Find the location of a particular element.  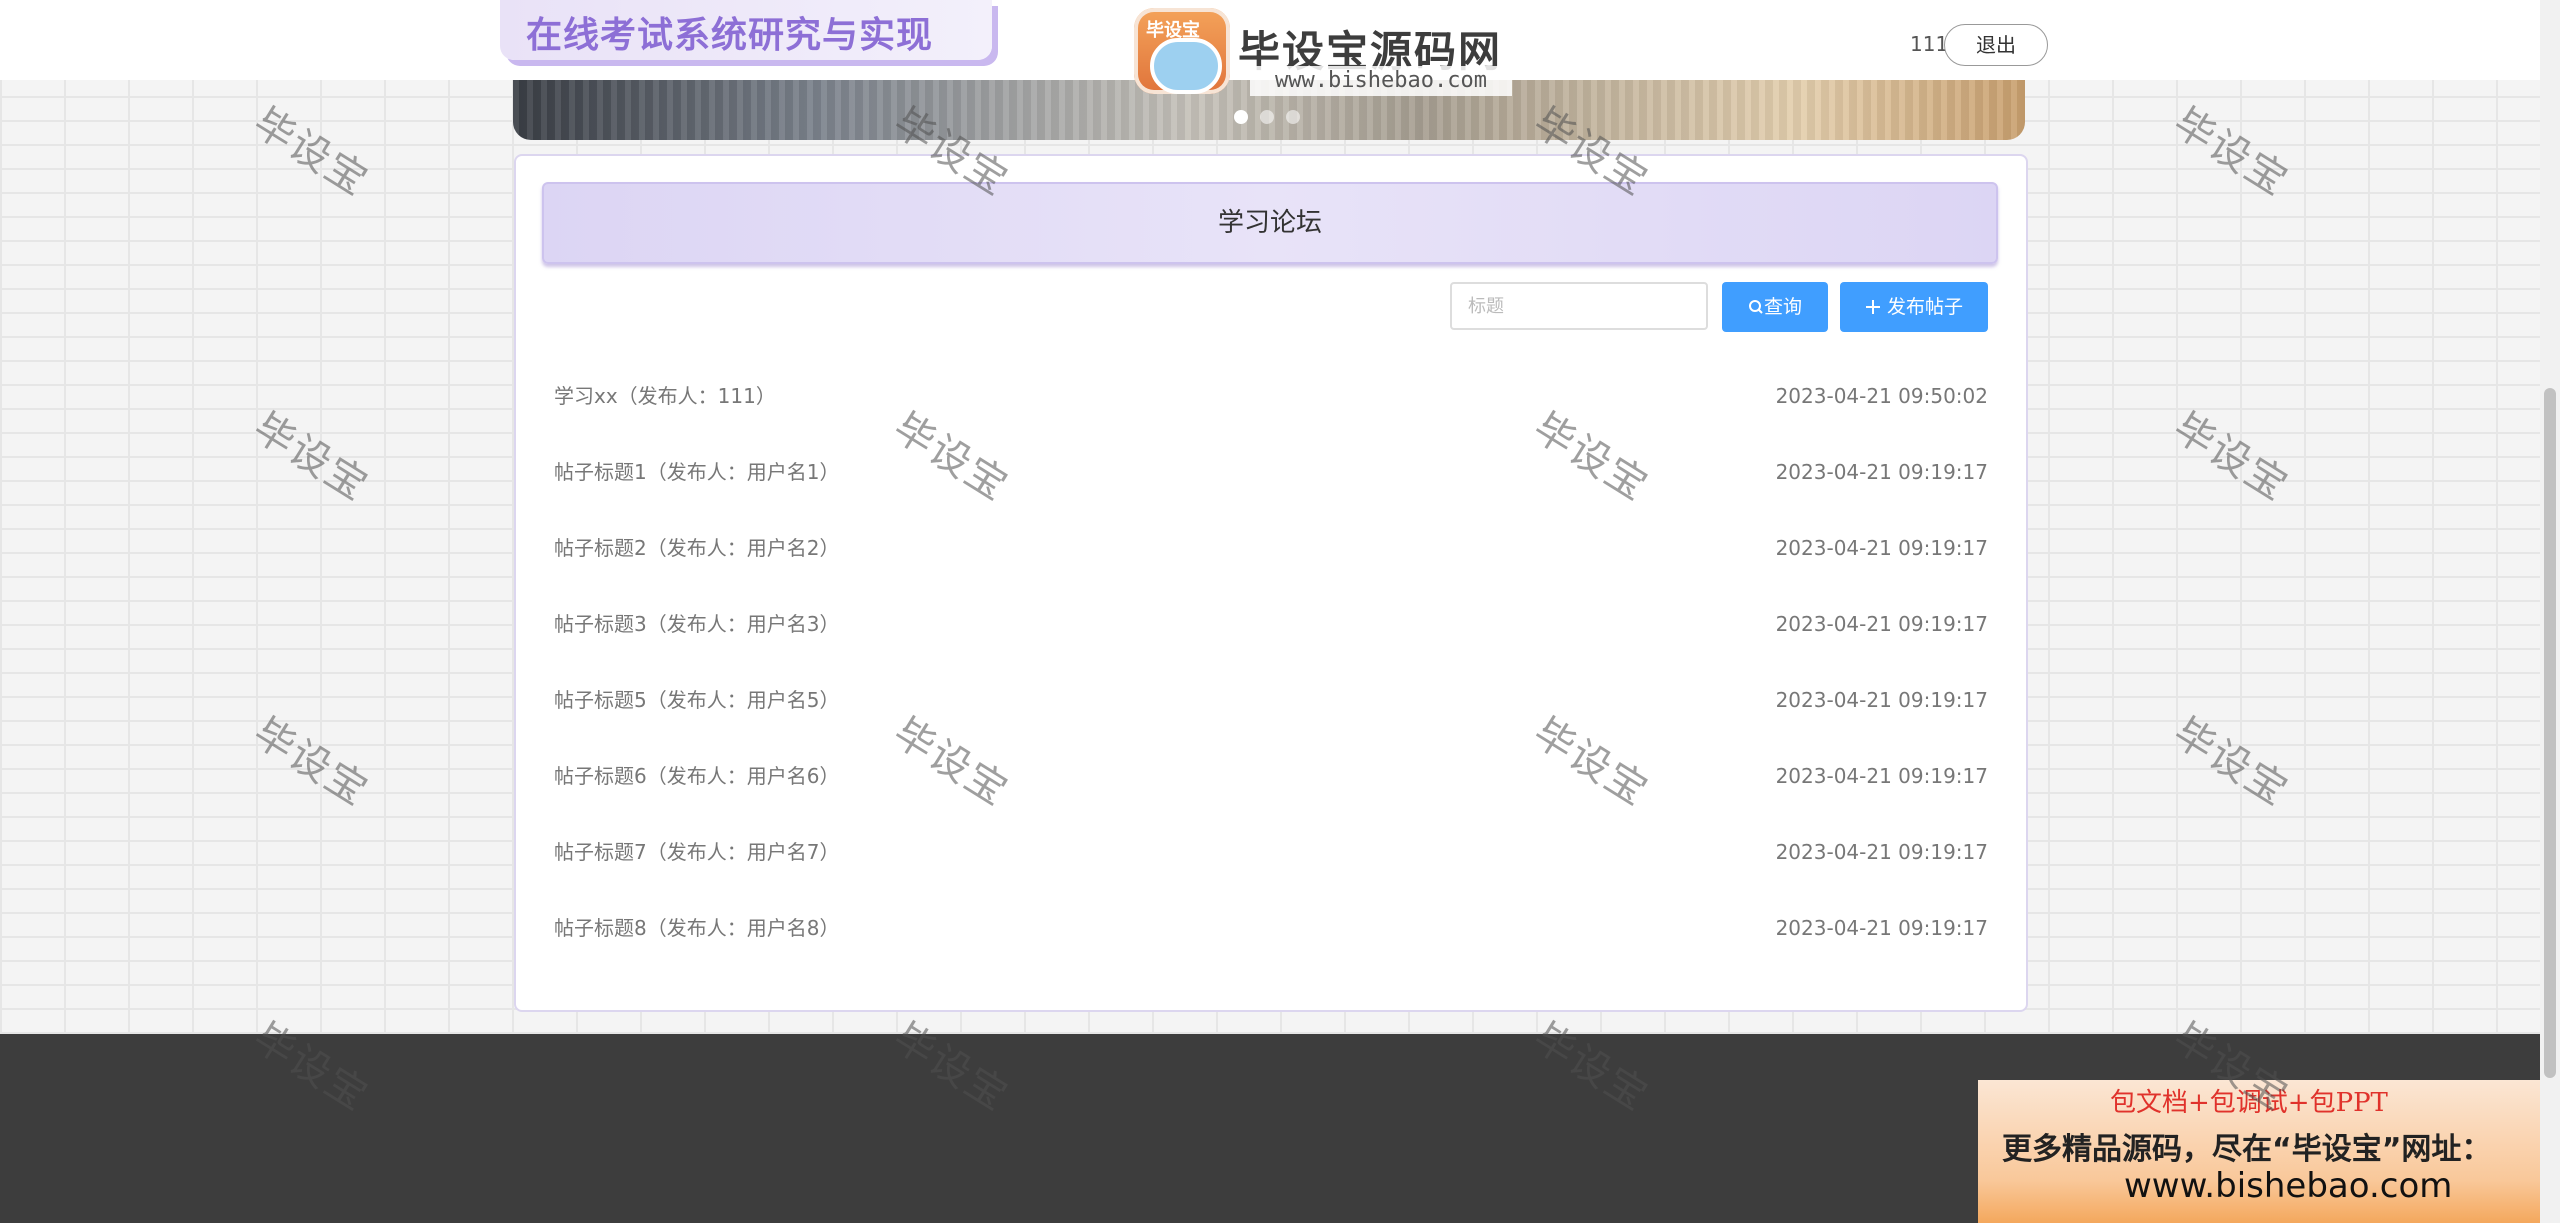

promo-line-1: 包文档+包调试+包PPT is located at coordinates (2249, 1103).